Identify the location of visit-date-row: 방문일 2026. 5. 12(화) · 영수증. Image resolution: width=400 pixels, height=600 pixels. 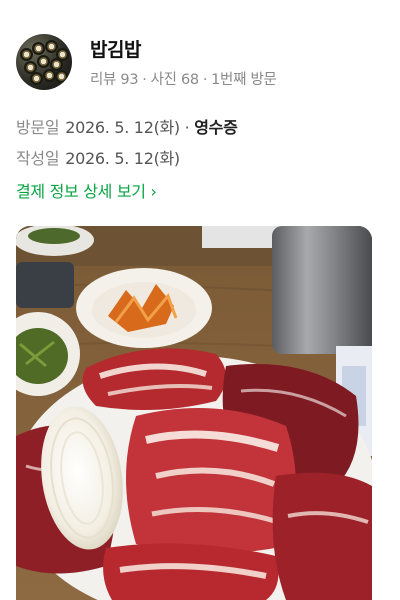
(127, 127).